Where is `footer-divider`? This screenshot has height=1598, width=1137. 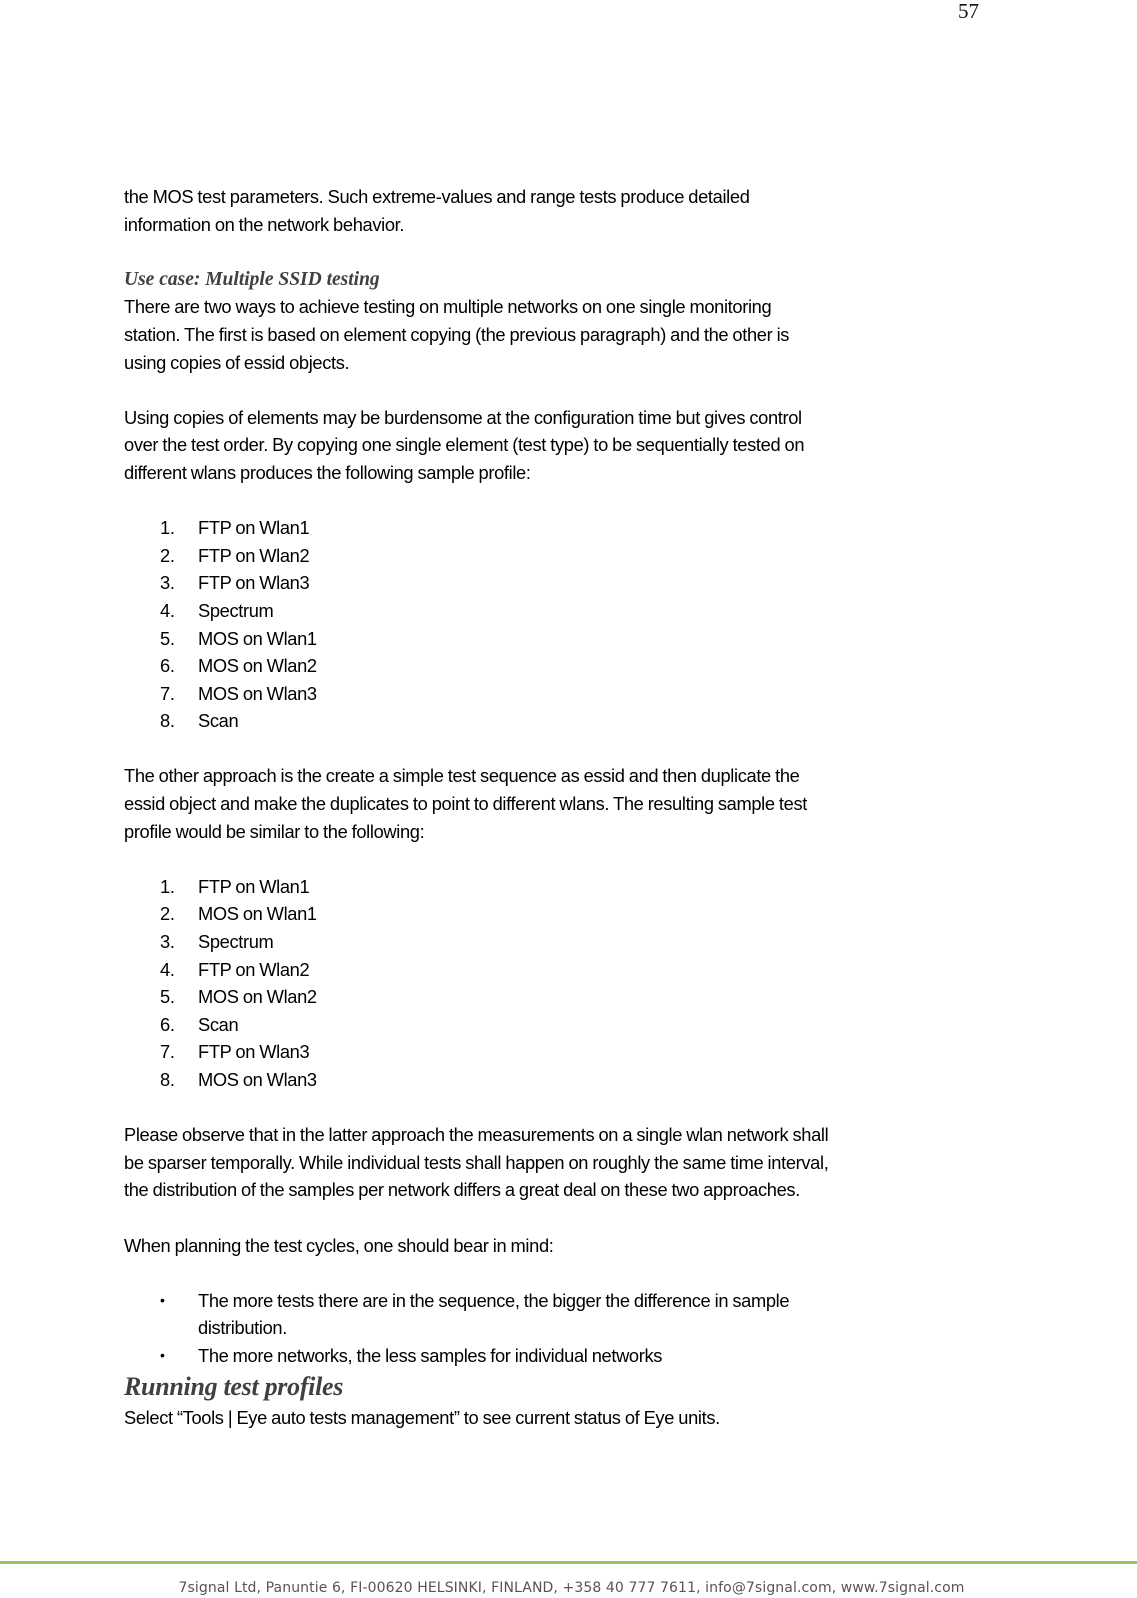
footer-divider is located at coordinates (568, 1562).